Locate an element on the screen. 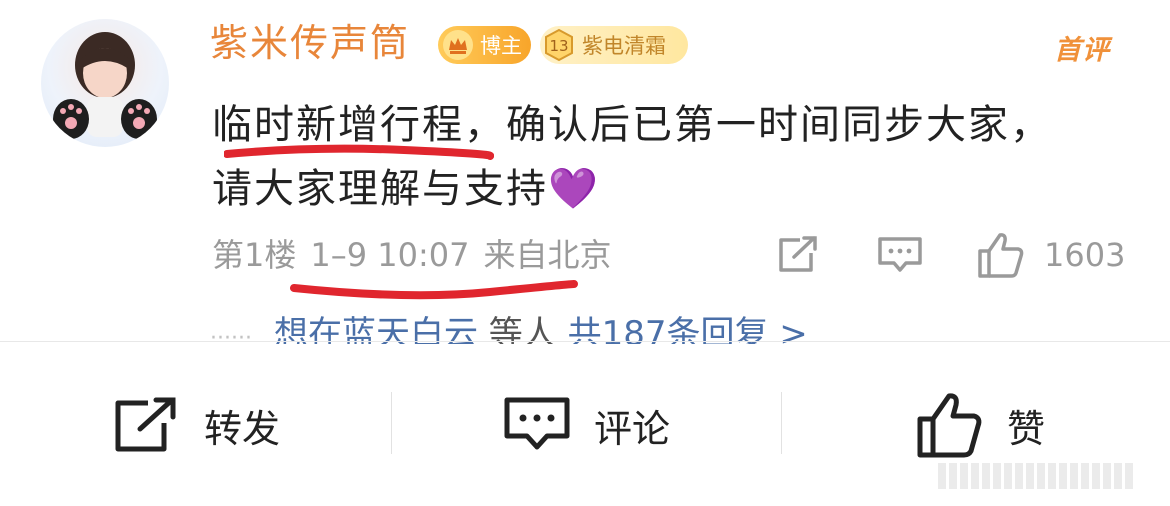  divider is located at coordinates (585, 341).